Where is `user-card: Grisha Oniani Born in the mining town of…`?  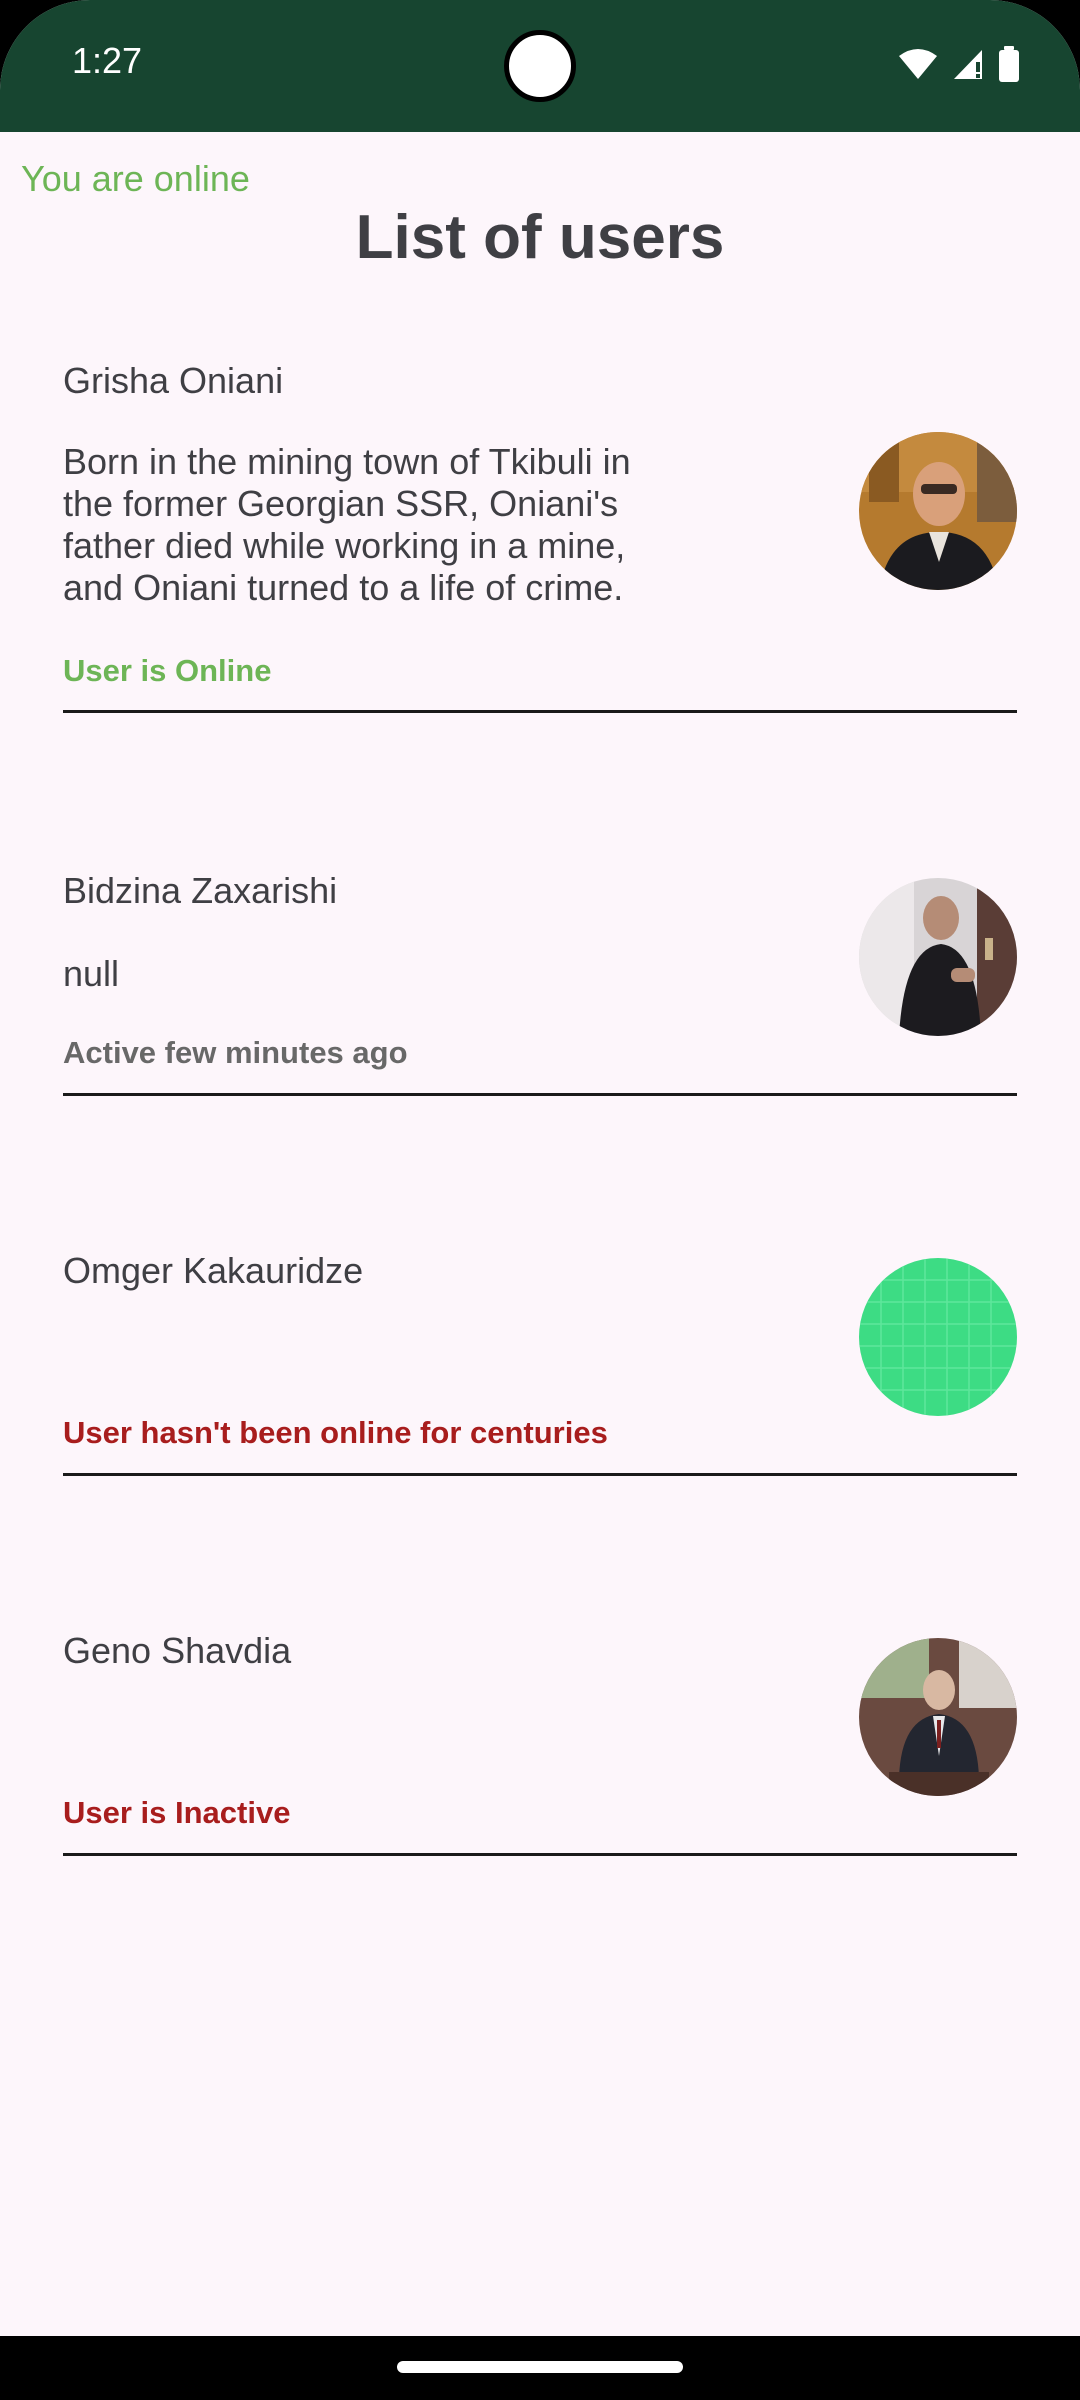 user-card: Grisha Oniani Born in the mining town of… is located at coordinates (540, 535).